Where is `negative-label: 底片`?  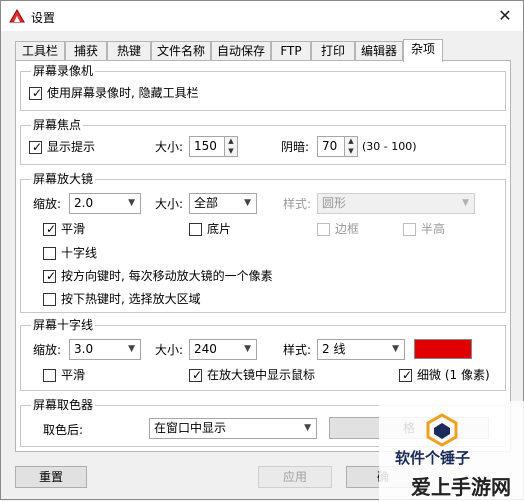 negative-label: 底片 is located at coordinates (219, 229).